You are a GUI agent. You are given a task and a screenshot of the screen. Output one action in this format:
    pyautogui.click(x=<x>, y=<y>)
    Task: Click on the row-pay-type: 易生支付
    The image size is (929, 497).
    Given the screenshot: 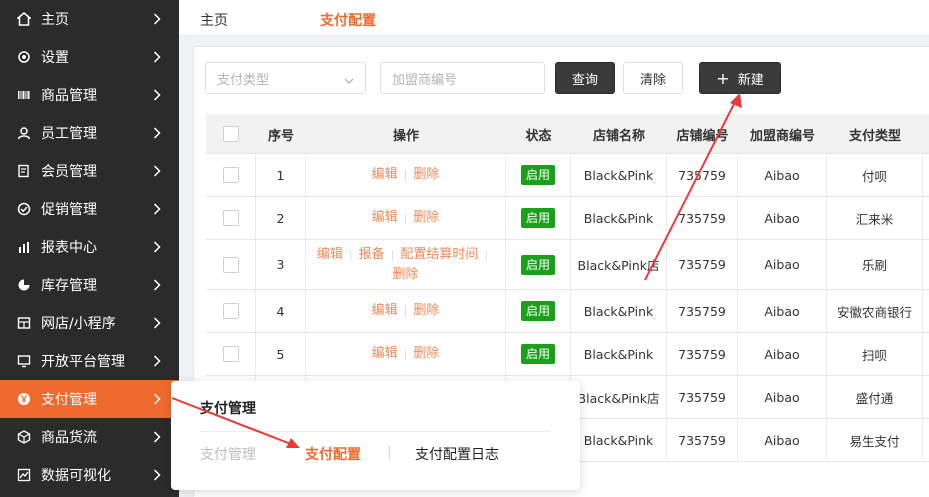 What is the action you would take?
    pyautogui.click(x=875, y=440)
    